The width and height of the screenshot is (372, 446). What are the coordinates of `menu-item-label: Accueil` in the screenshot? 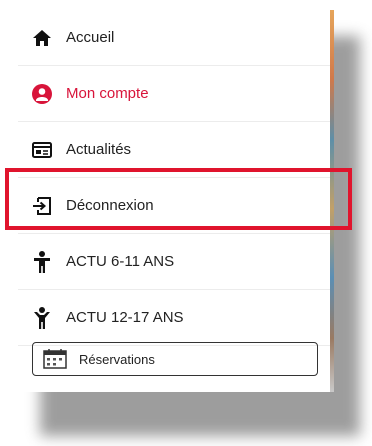 It's located at (90, 37).